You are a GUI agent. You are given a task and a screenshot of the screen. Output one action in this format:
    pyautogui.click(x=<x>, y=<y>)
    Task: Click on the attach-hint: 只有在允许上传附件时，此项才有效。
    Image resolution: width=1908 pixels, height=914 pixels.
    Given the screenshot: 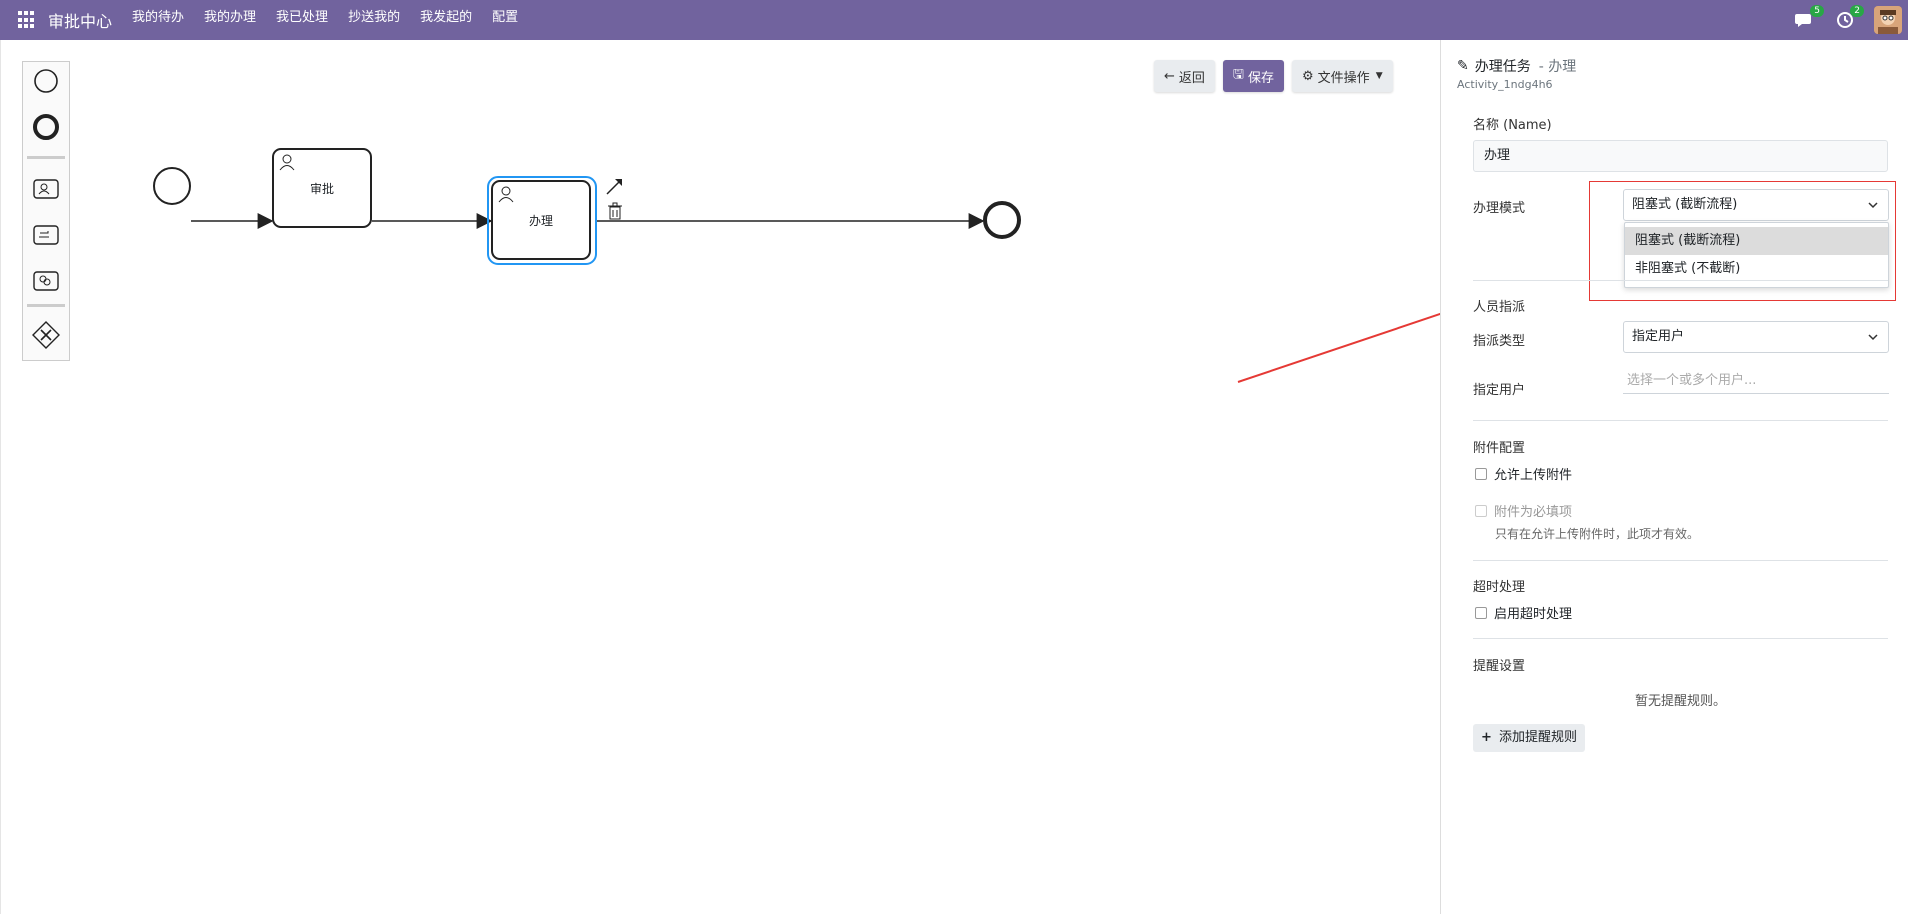 What is the action you would take?
    pyautogui.click(x=1597, y=534)
    